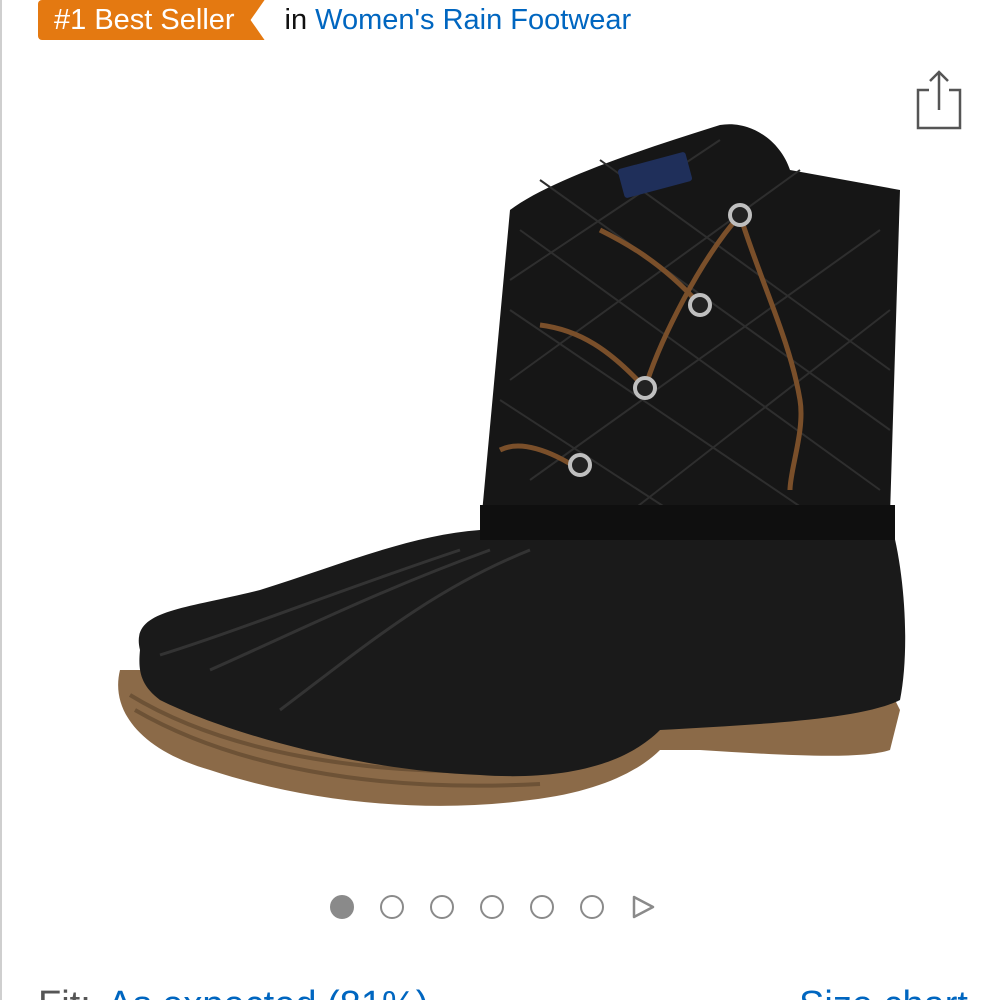  I want to click on share-button, so click(939, 100).